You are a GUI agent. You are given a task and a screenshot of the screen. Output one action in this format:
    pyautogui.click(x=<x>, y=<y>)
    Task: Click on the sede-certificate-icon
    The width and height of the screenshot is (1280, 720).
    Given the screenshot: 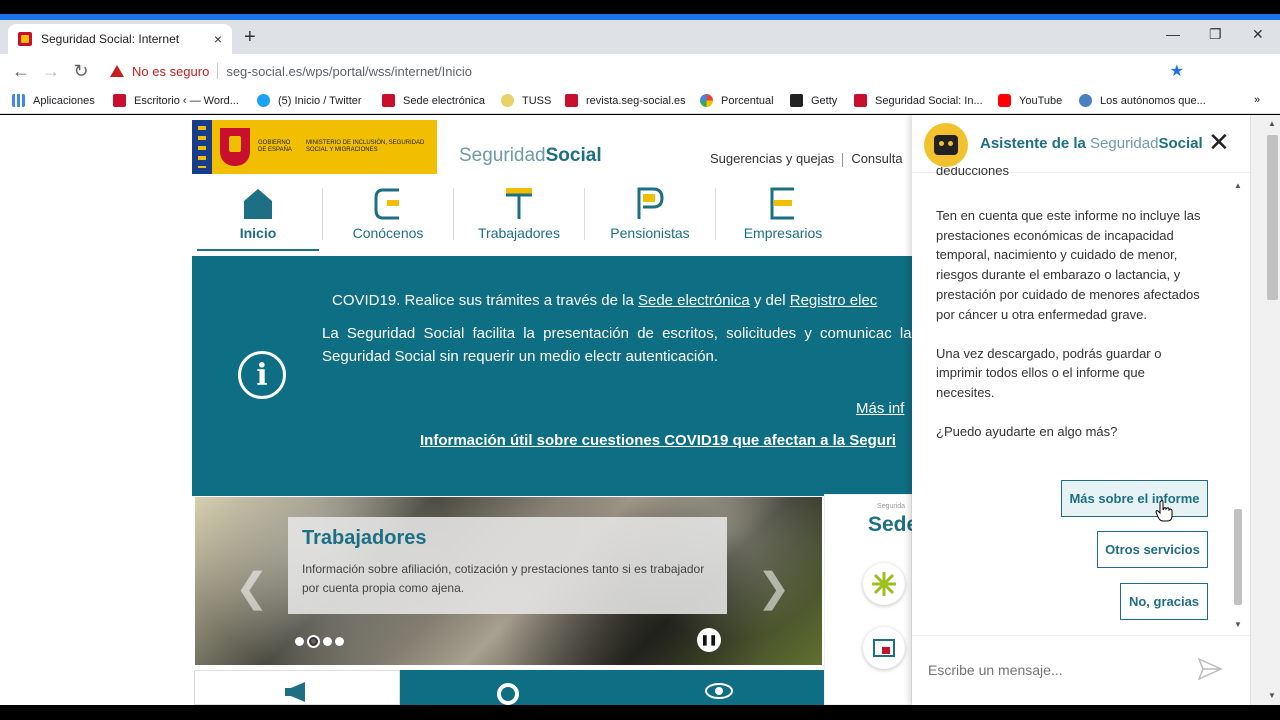 What is the action you would take?
    pyautogui.click(x=884, y=648)
    